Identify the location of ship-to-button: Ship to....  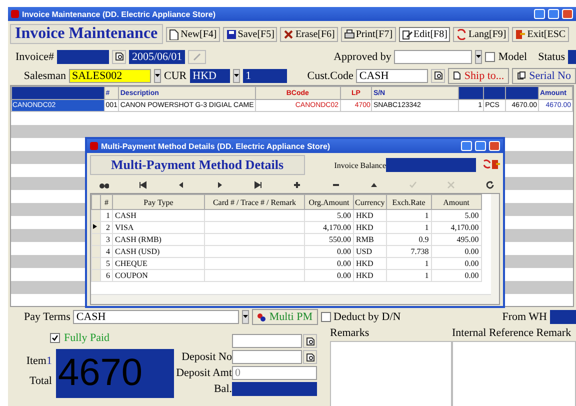
(479, 76).